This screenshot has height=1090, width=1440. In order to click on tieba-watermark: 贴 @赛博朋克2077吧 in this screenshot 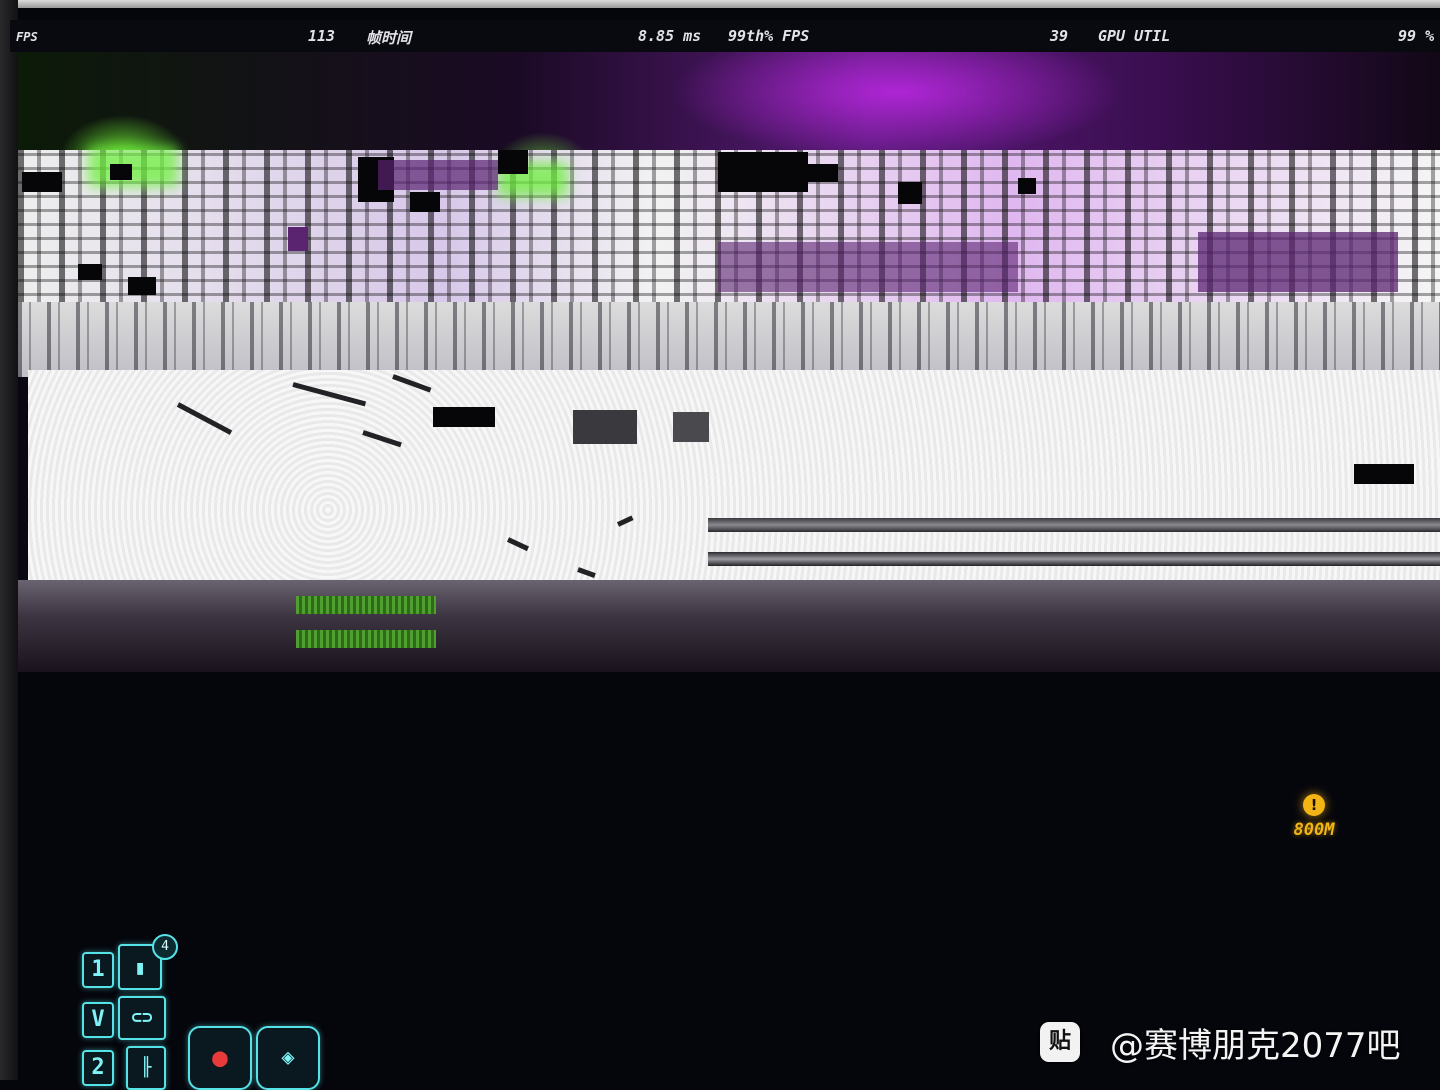, I will do `click(1220, 1042)`.